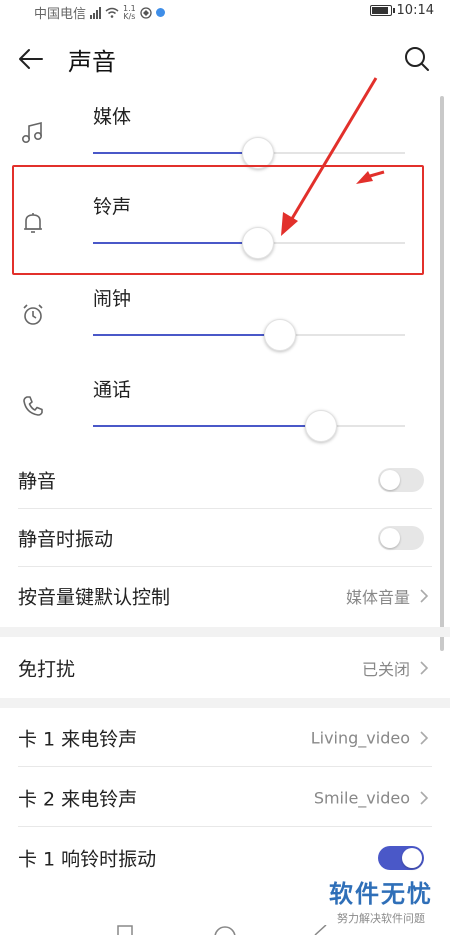  I want to click on recent-apps-icon, so click(125, 930).